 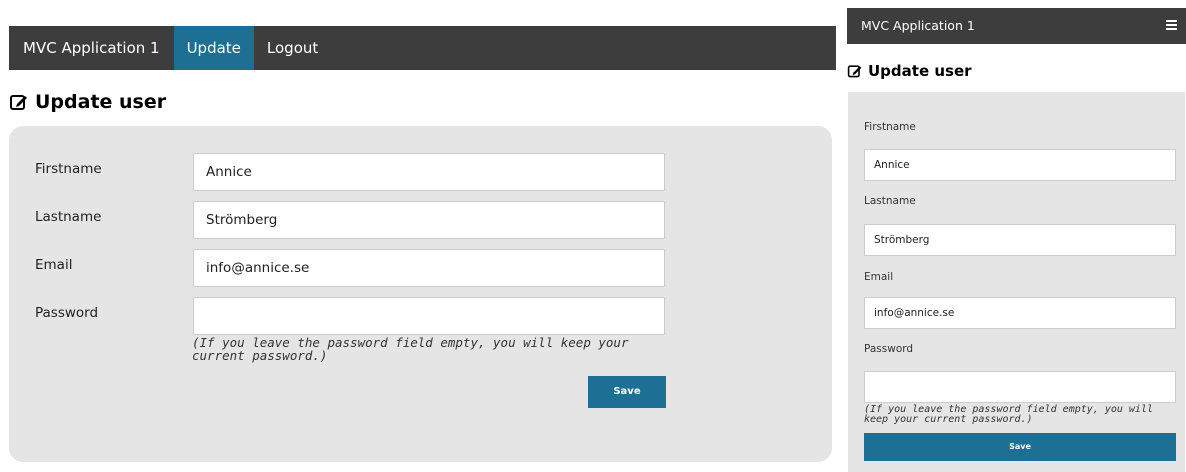 I want to click on mobile-save-button: Save, so click(x=1020, y=447).